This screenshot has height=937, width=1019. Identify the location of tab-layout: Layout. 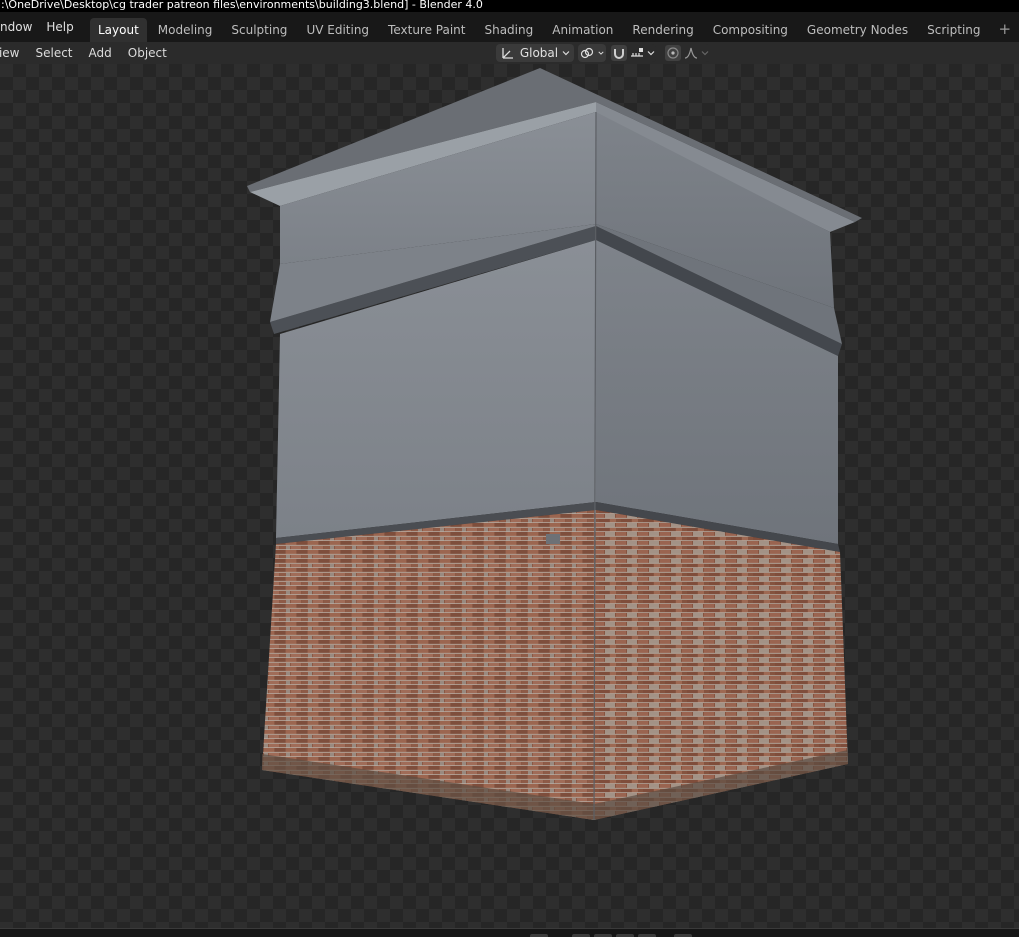
(118, 30).